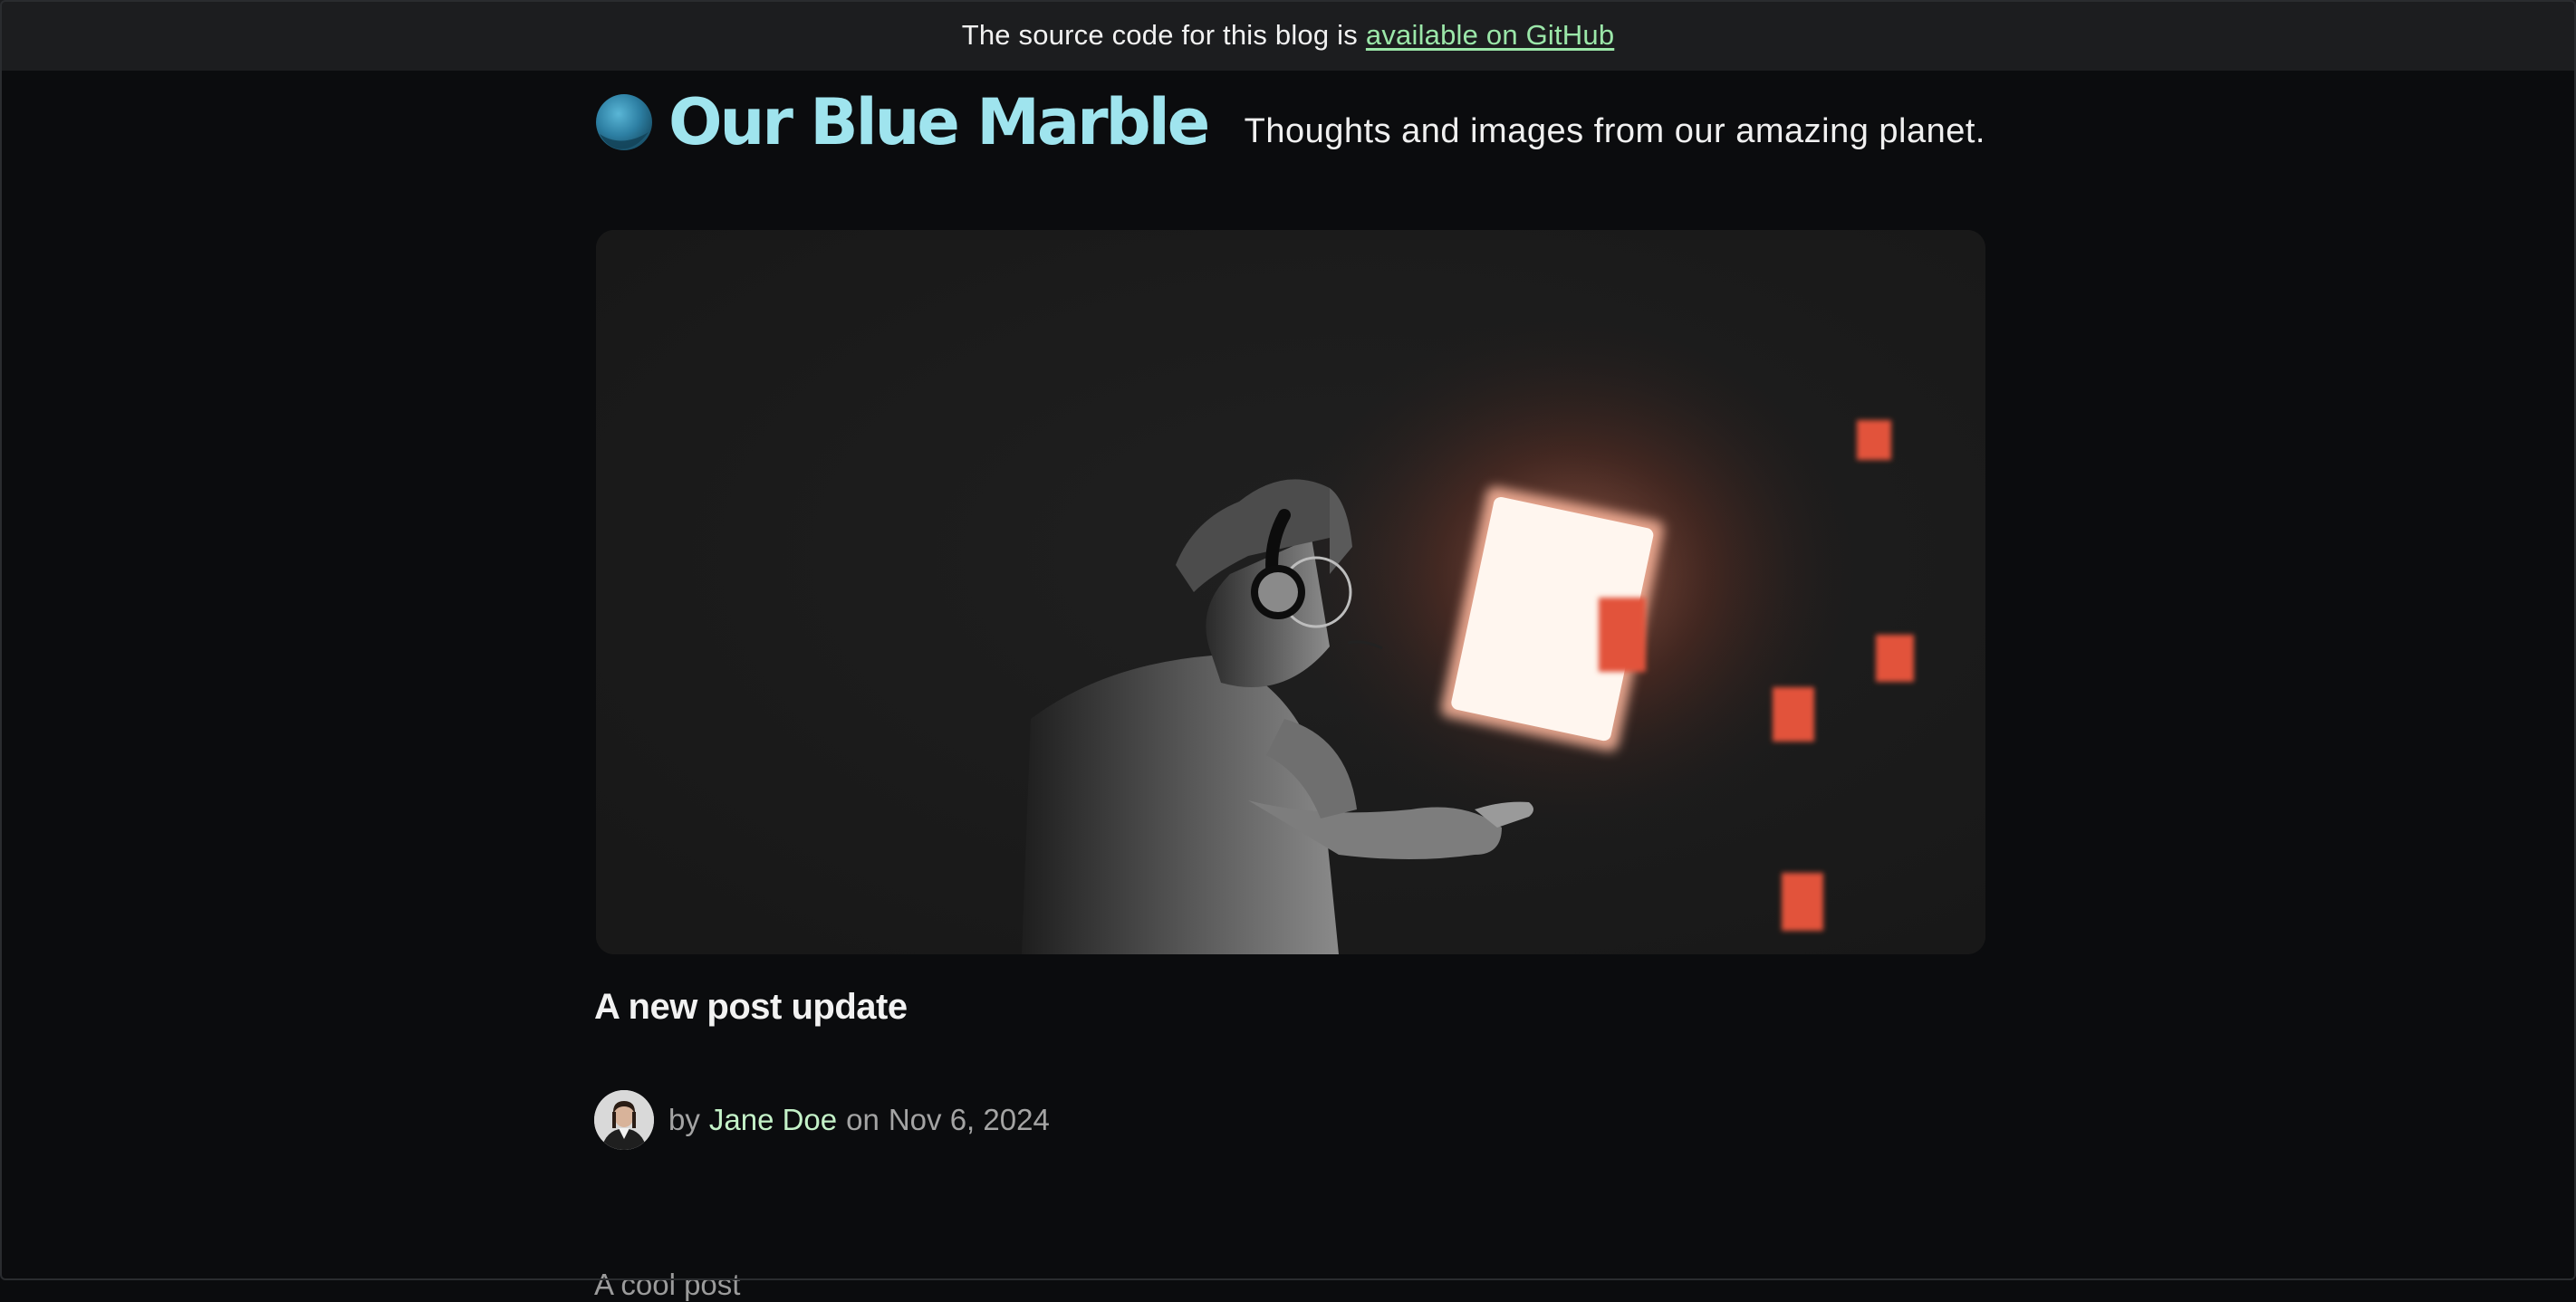  I want to click on post-meta: by Jane Doe on Nov 6, 2024, so click(822, 1120).